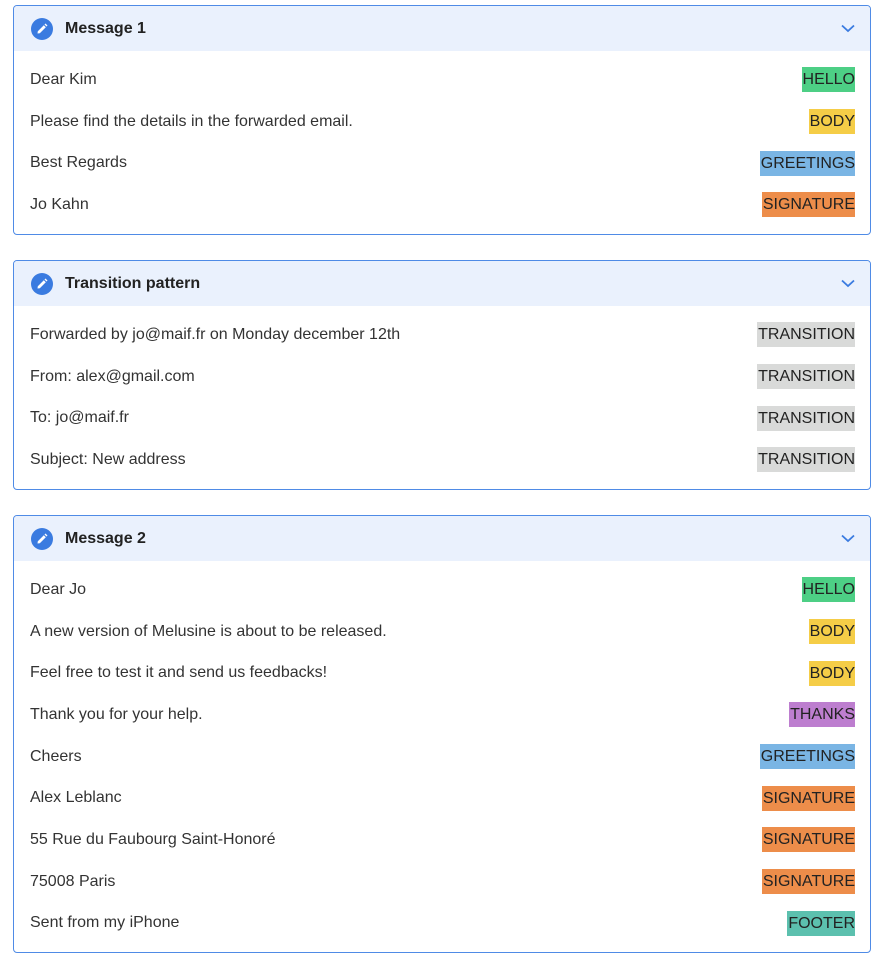 The width and height of the screenshot is (887, 955). I want to click on panel-title: Message 1, so click(105, 28).